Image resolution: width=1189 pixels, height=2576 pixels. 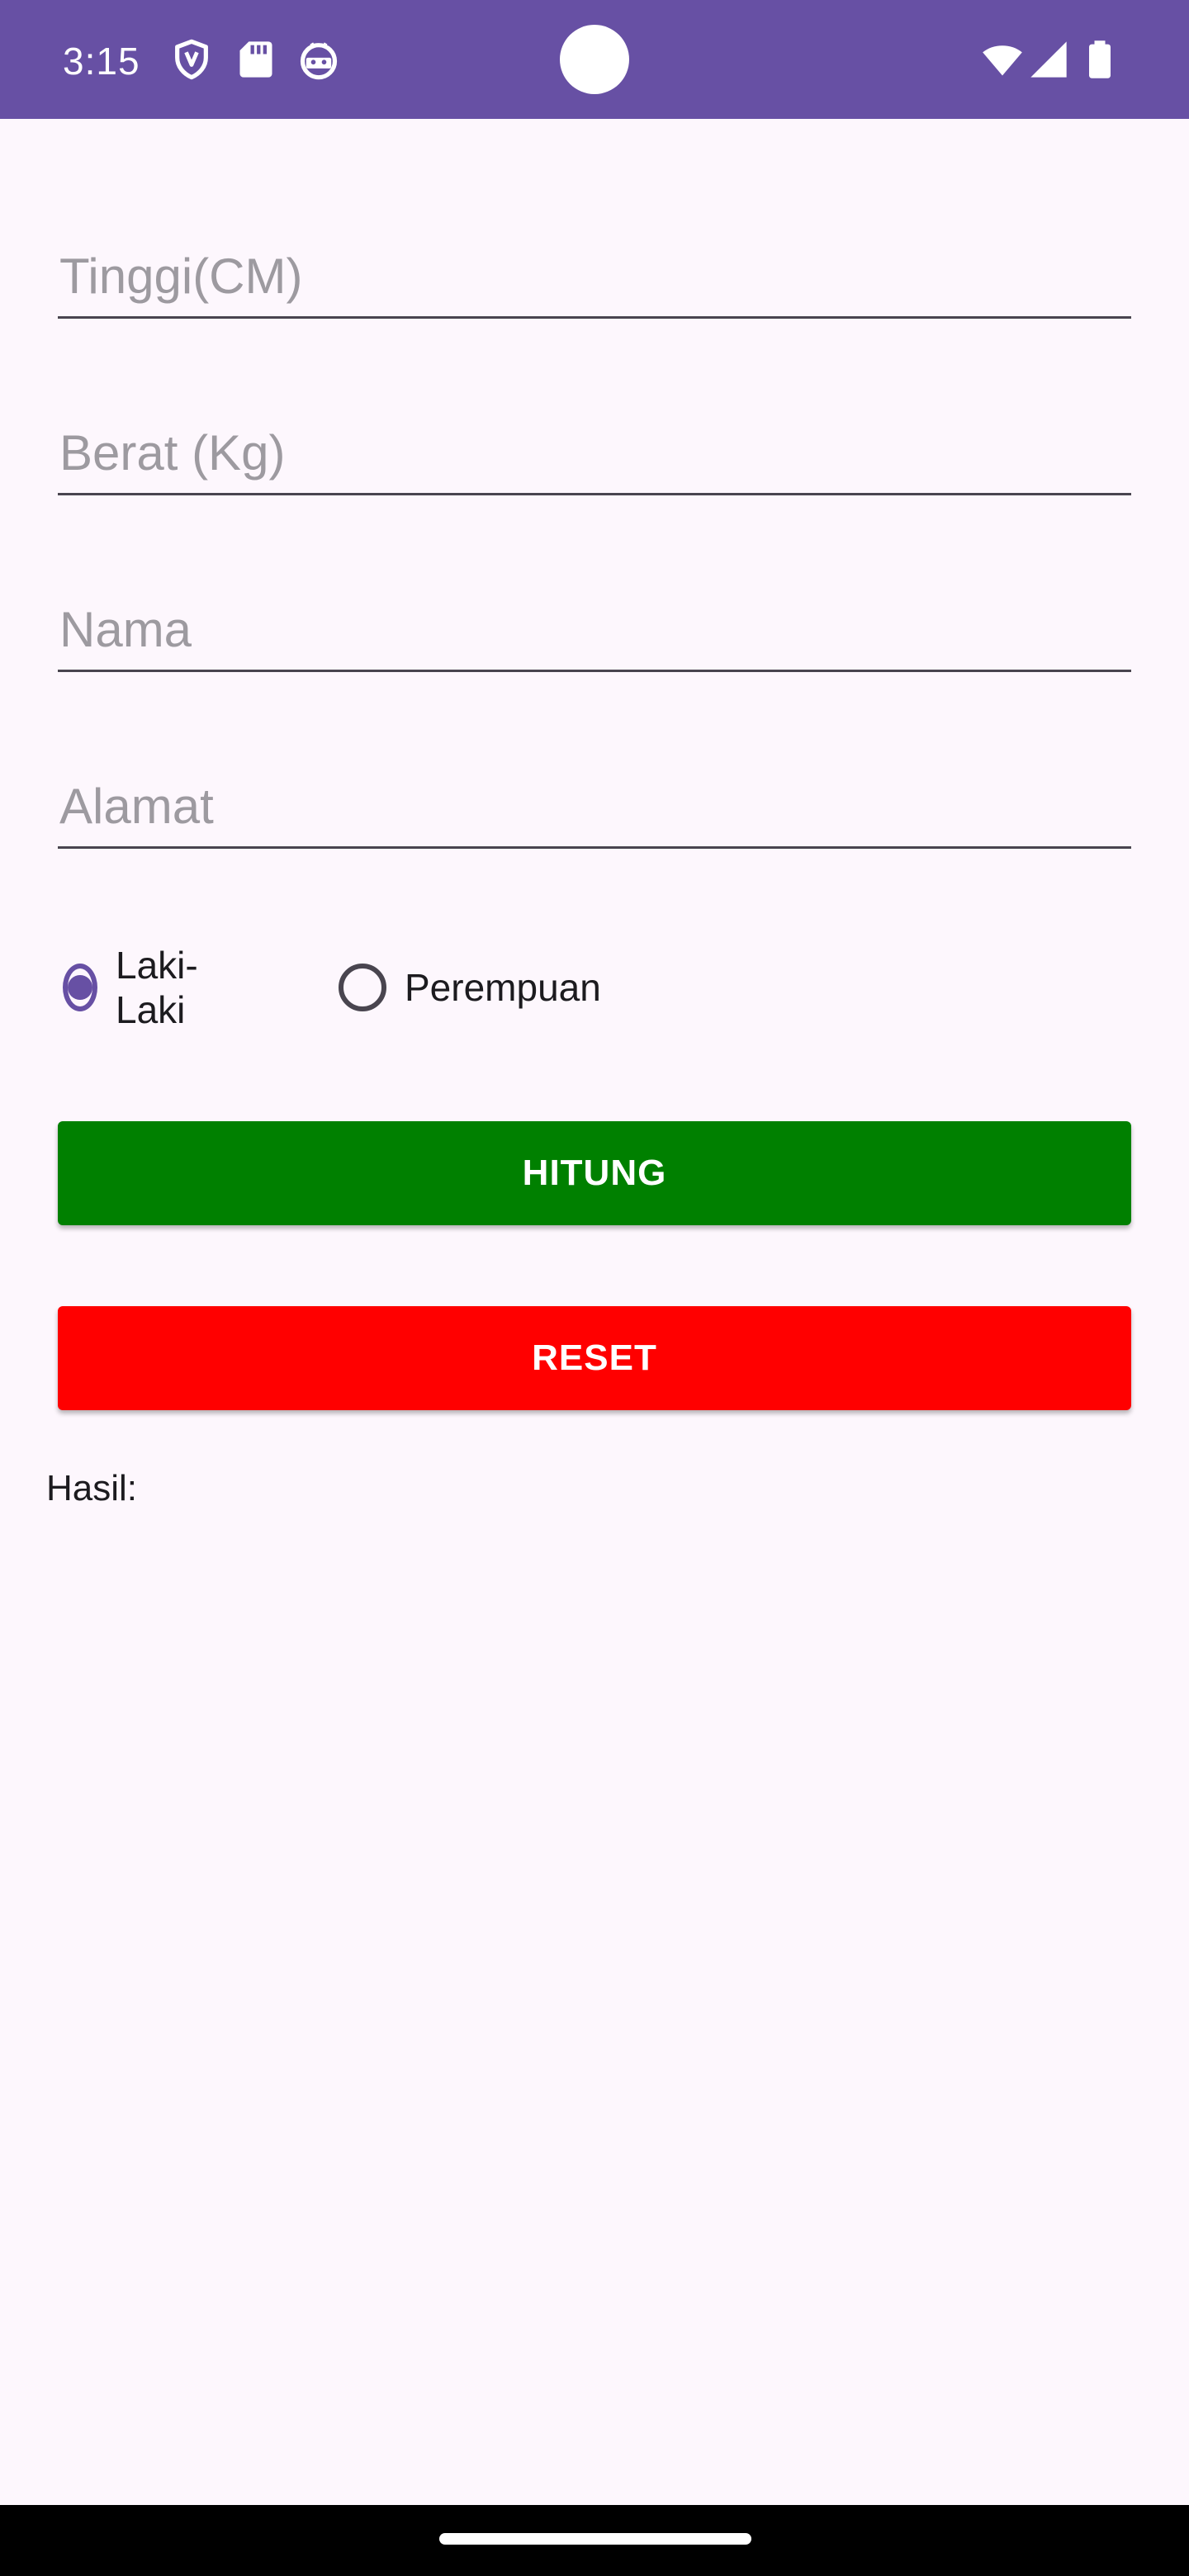 What do you see at coordinates (255, 59) in the screenshot?
I see `sd-card-icon` at bounding box center [255, 59].